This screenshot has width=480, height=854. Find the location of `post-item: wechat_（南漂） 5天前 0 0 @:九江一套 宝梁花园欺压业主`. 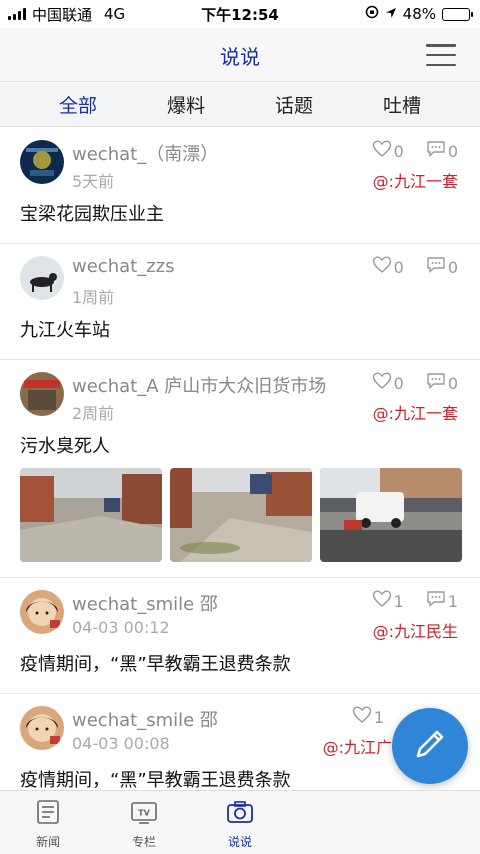

post-item: wechat_（南漂） 5天前 0 0 @:九江一套 宝梁花园欺压业主 is located at coordinates (240, 186).